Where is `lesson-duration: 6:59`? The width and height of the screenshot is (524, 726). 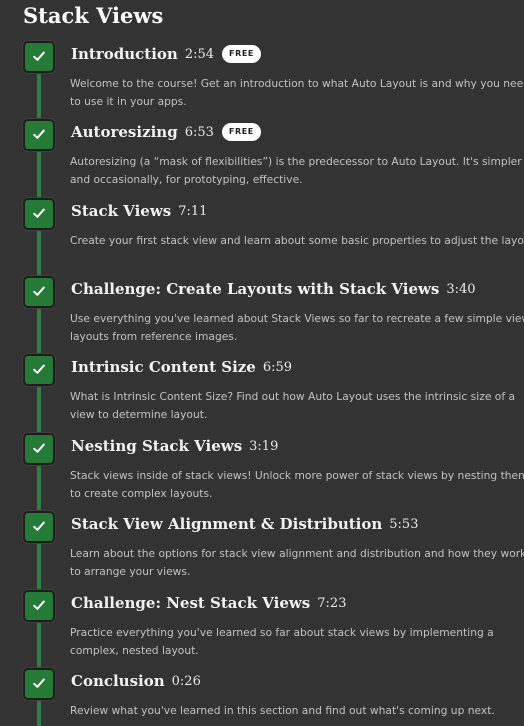 lesson-duration: 6:59 is located at coordinates (277, 367).